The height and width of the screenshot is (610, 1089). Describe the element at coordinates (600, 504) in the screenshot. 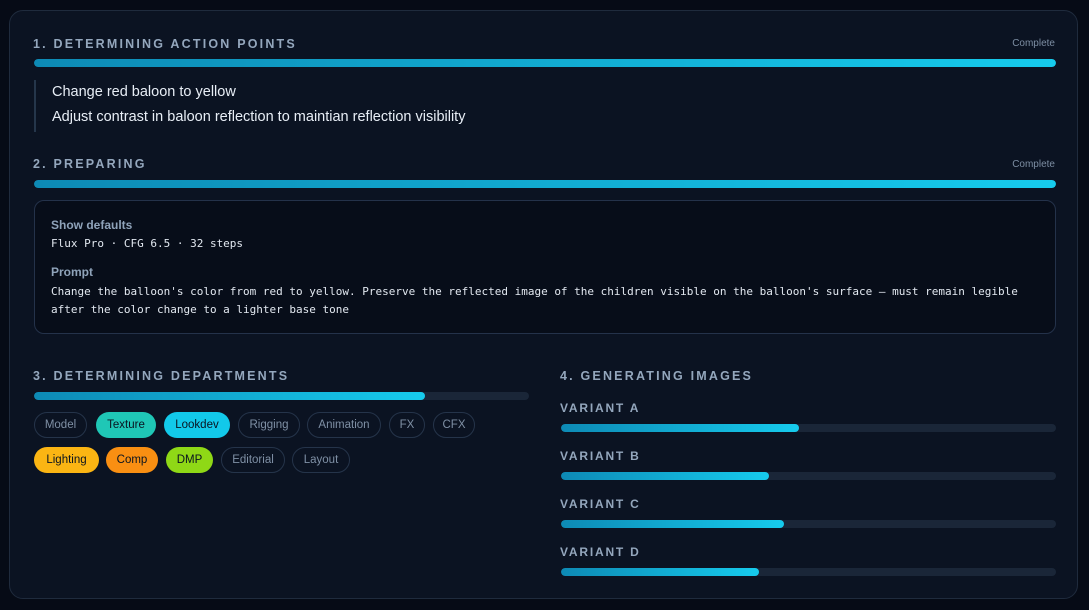

I see `variant-label: VARIANT C` at that location.